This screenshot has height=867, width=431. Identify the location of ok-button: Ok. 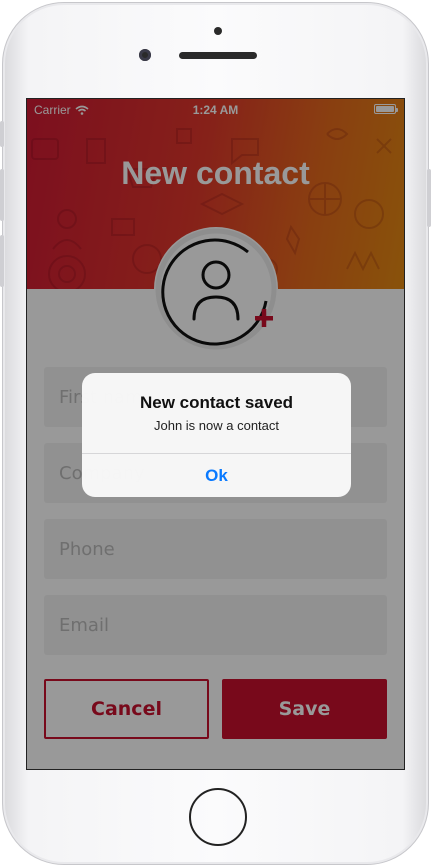
(216, 475).